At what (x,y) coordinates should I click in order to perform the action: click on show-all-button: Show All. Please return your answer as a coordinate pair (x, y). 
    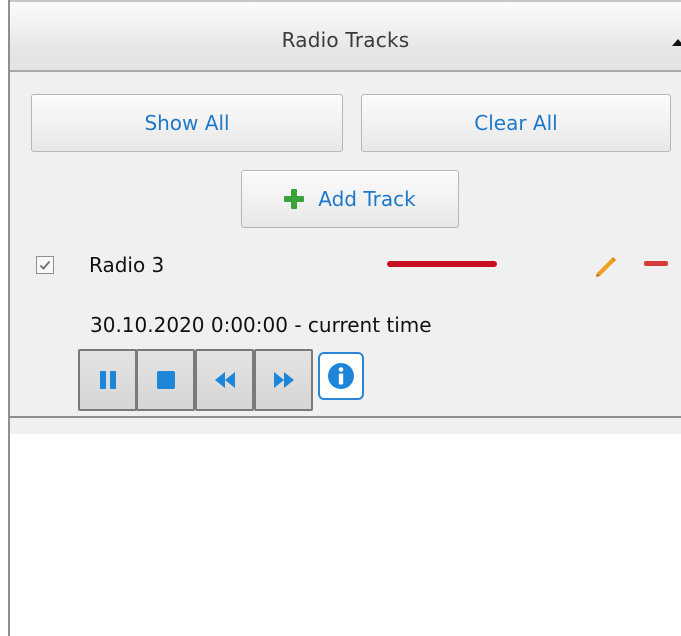
    Looking at the image, I should click on (187, 123).